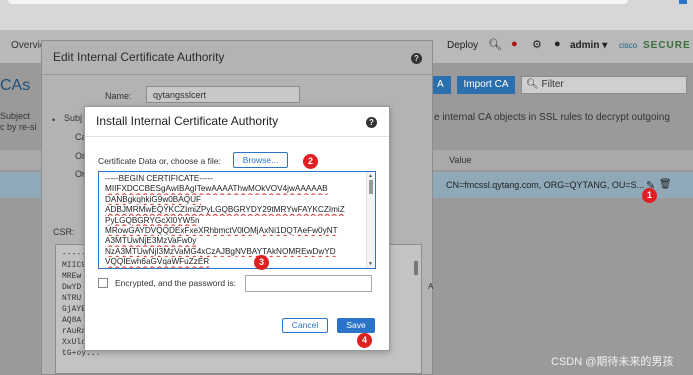 Image resolution: width=693 pixels, height=375 pixels. What do you see at coordinates (187, 121) in the screenshot?
I see `install-ca-dialog-title: Install Internal Certificate Authority` at bounding box center [187, 121].